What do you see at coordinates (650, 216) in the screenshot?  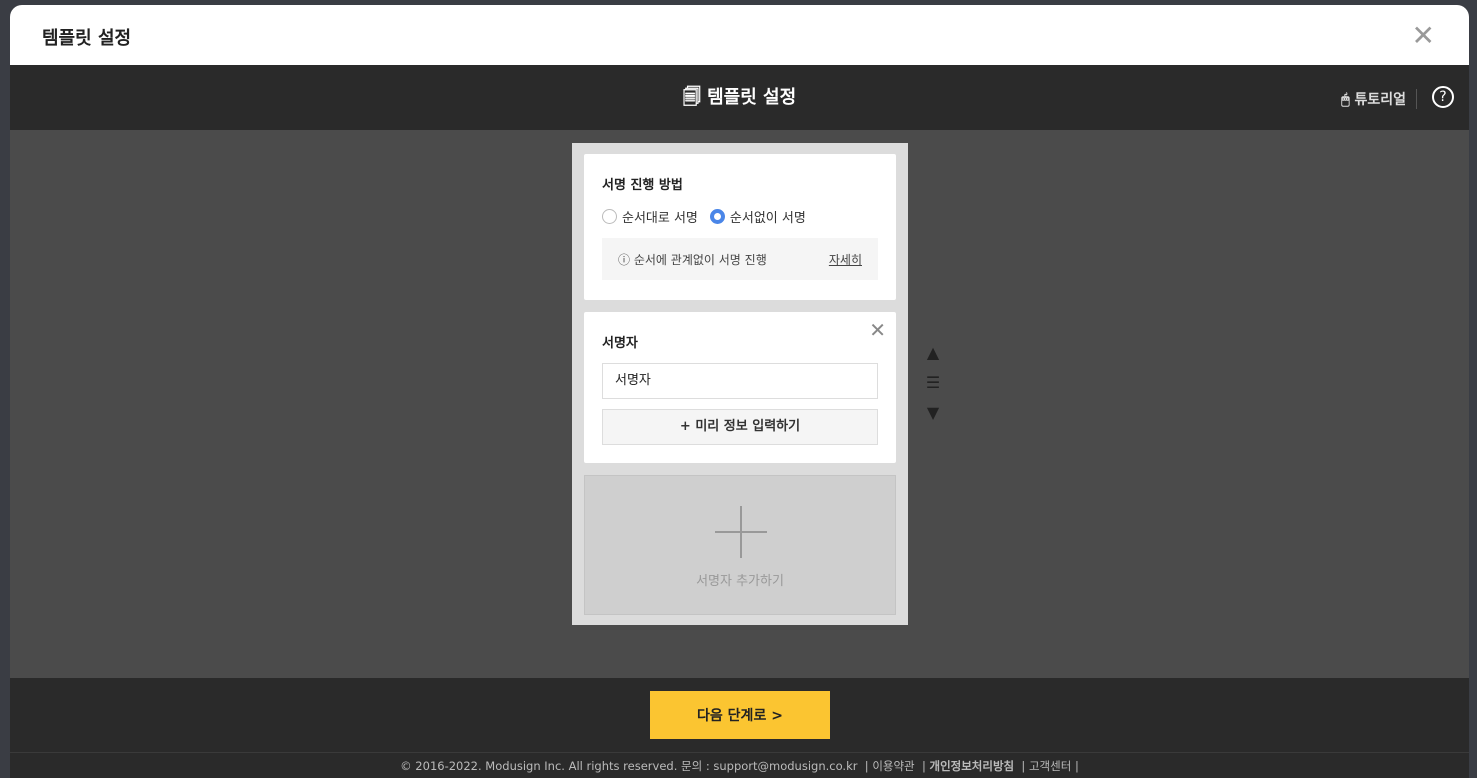 I see `radio-in-order: 순서대로 서명` at bounding box center [650, 216].